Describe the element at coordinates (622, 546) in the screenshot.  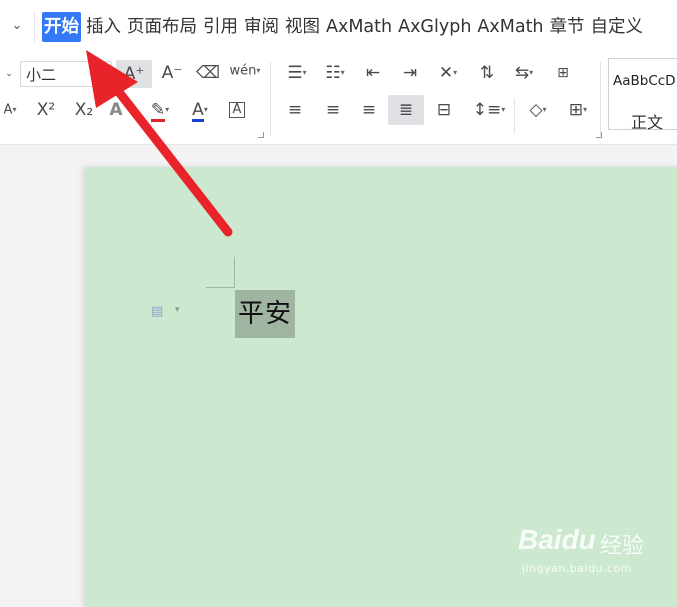
I see `watermark-cn: 经验` at that location.